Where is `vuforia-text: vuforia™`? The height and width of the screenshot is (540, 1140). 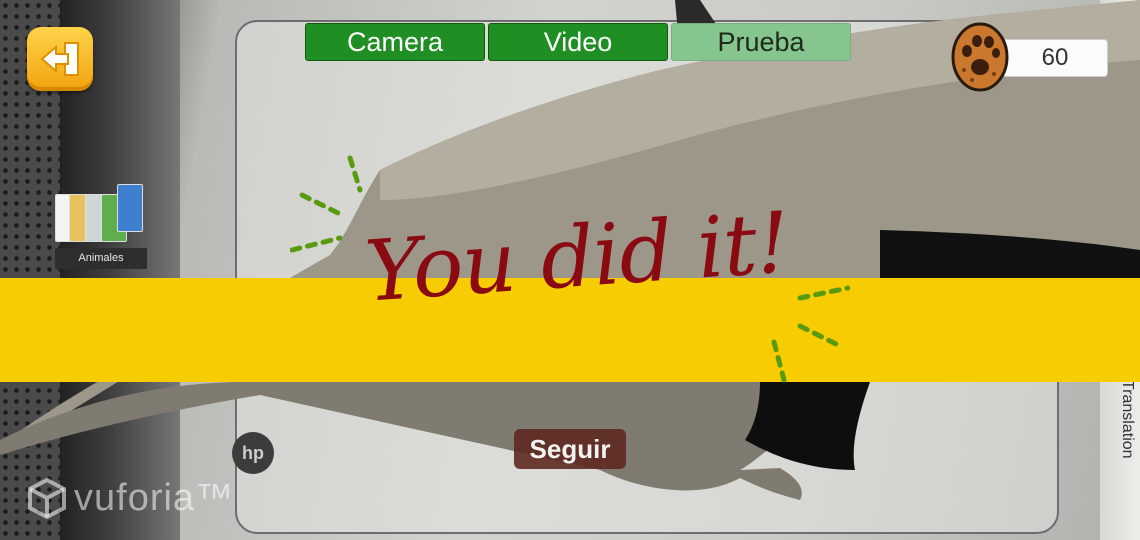 vuforia-text: vuforia™ is located at coordinates (154, 497).